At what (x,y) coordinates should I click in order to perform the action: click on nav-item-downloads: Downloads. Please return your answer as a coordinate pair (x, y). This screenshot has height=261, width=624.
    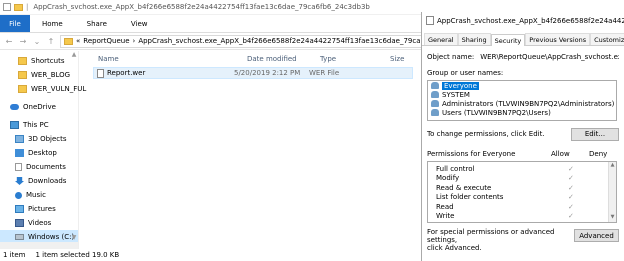
    Looking at the image, I should click on (39, 181).